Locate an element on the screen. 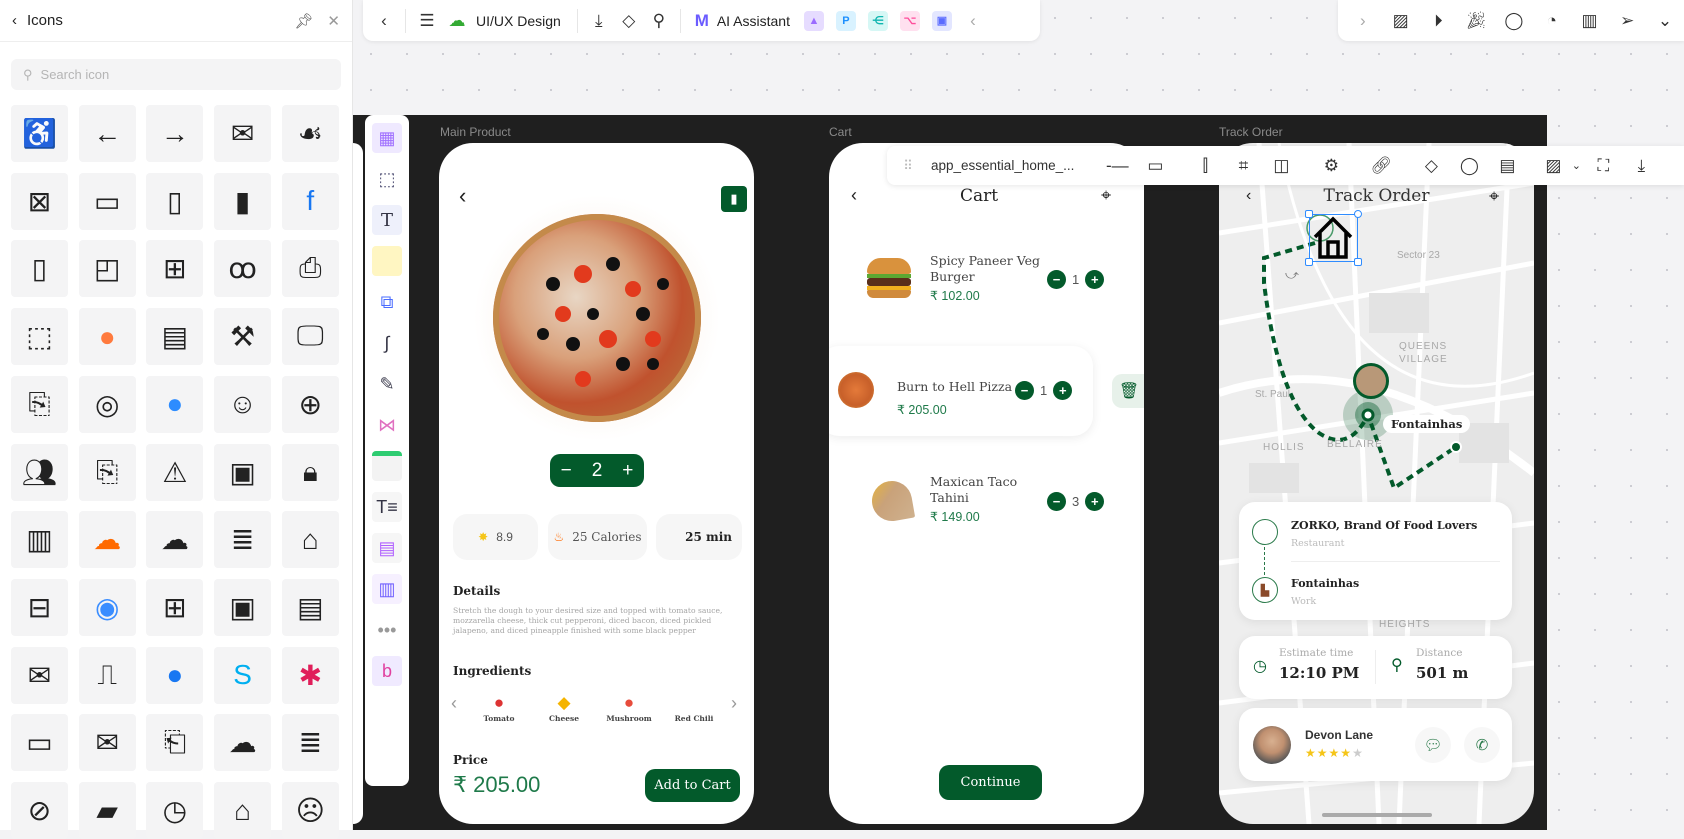  more-icon: ⌄ is located at coordinates (1665, 21).